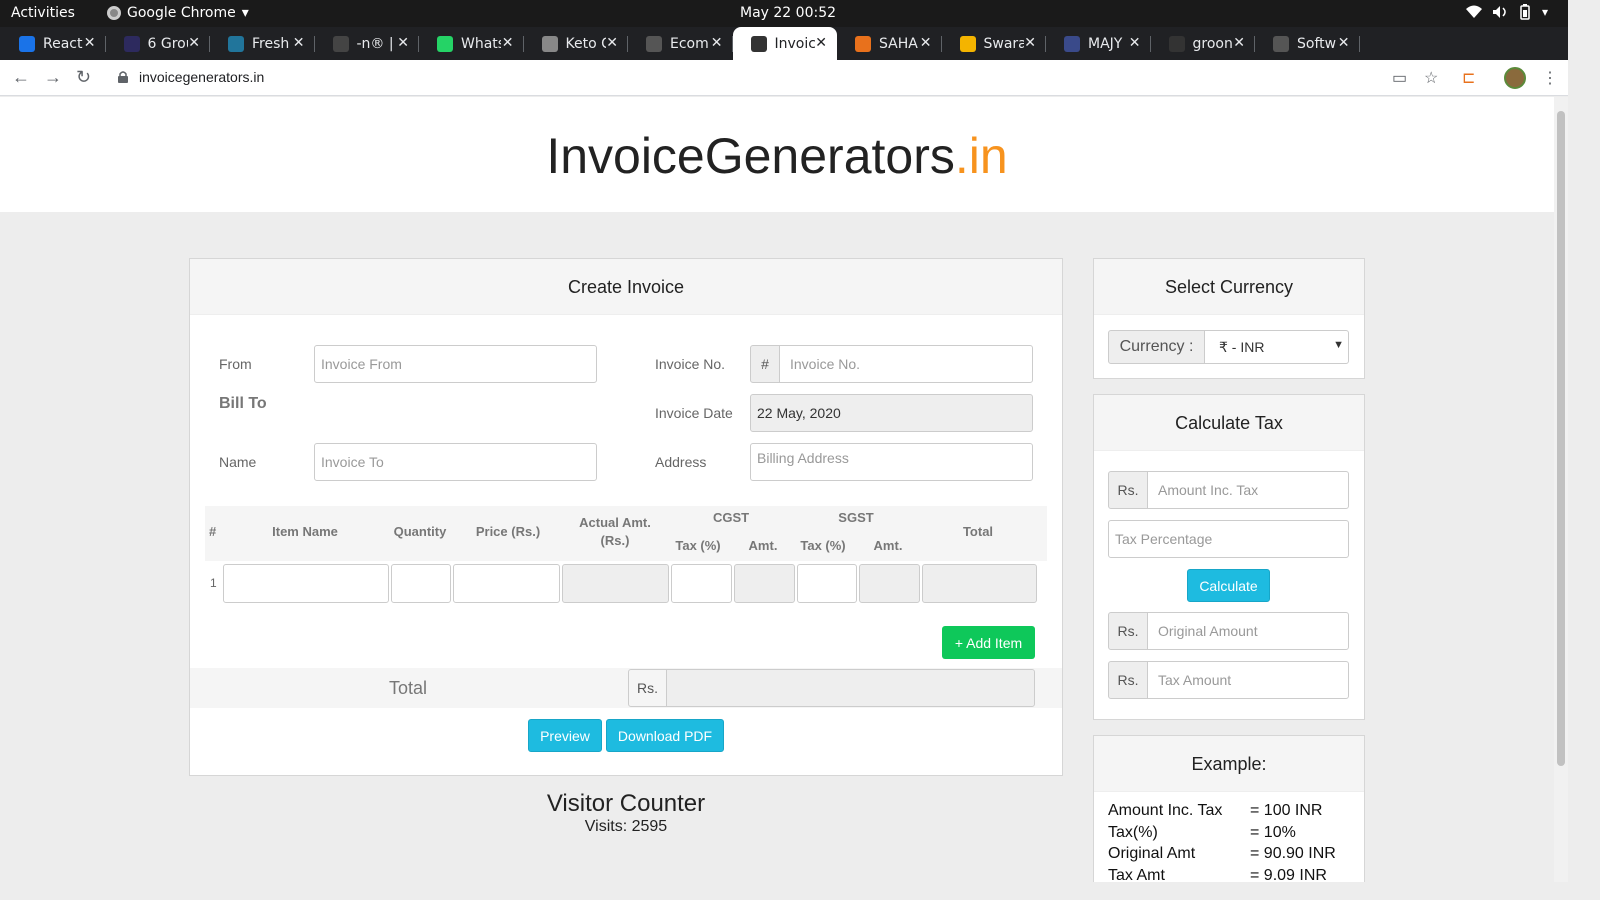 This screenshot has height=900, width=1600. What do you see at coordinates (1003, 43) in the screenshot?
I see `tab-label: Swara` at bounding box center [1003, 43].